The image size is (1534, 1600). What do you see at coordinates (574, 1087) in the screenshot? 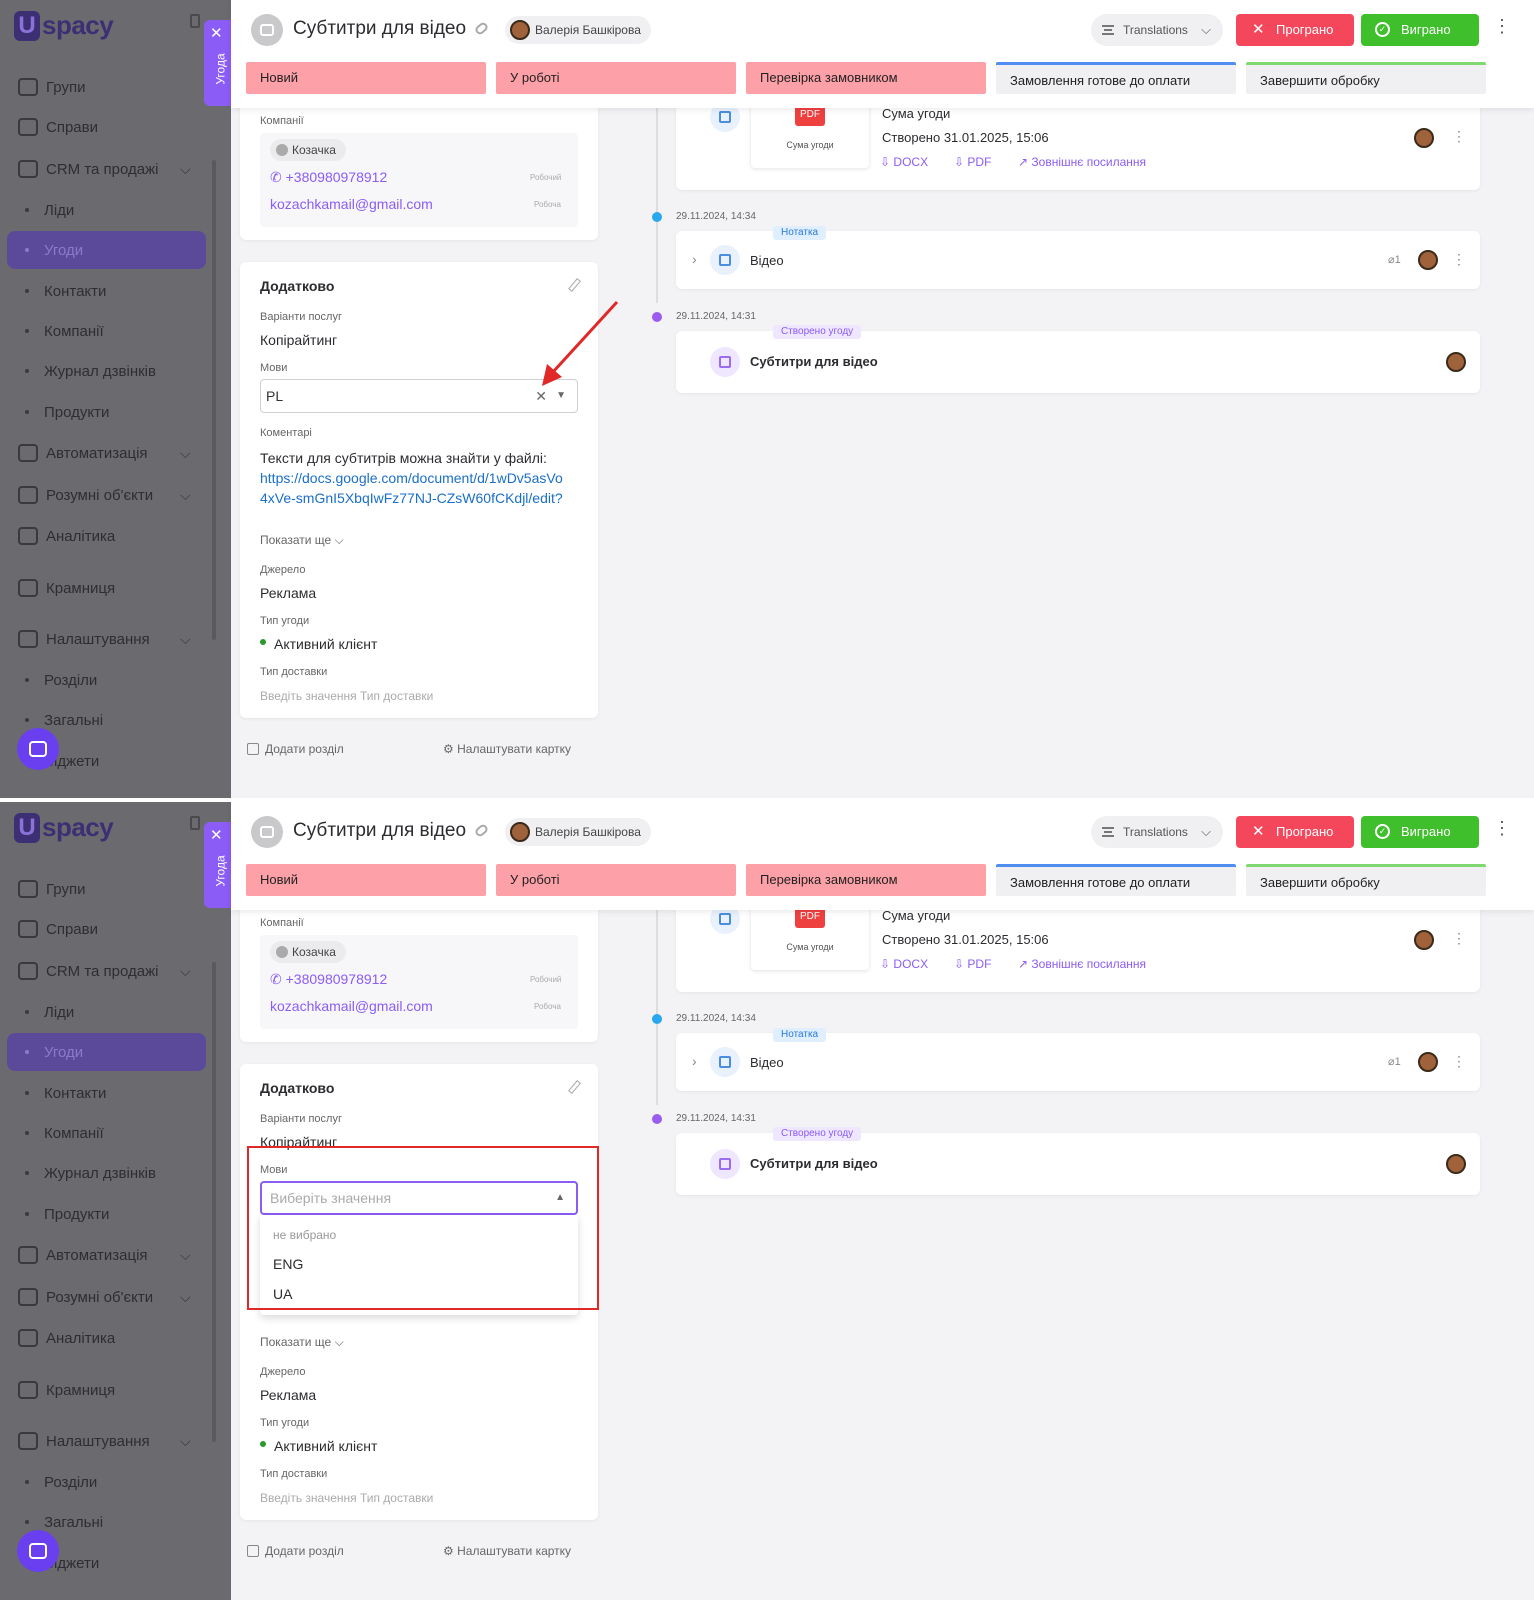
I see `edit-icon` at bounding box center [574, 1087].